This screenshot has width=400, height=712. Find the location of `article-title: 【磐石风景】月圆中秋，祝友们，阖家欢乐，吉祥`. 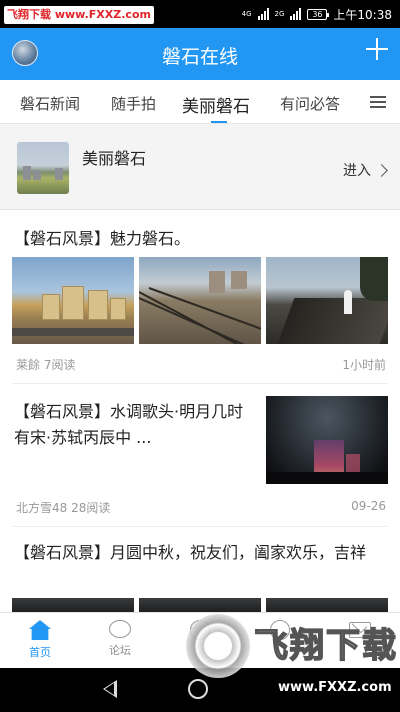

article-title: 【磐石风景】月圆中秋，祝友们，阖家欢乐，吉祥 is located at coordinates (202, 553).